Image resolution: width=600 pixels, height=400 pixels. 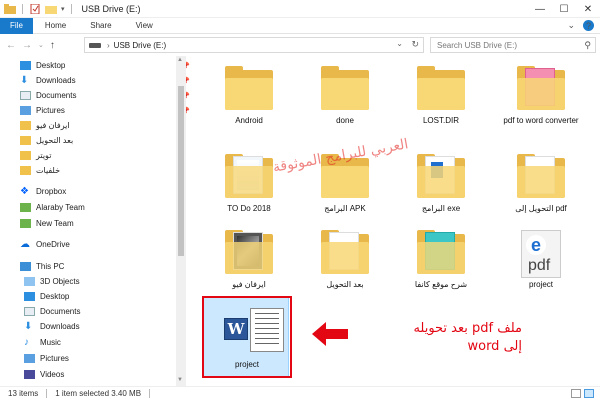 What do you see at coordinates (441, 104) in the screenshot?
I see `file-tile-lost-dir: LOST.DIR` at bounding box center [441, 104].